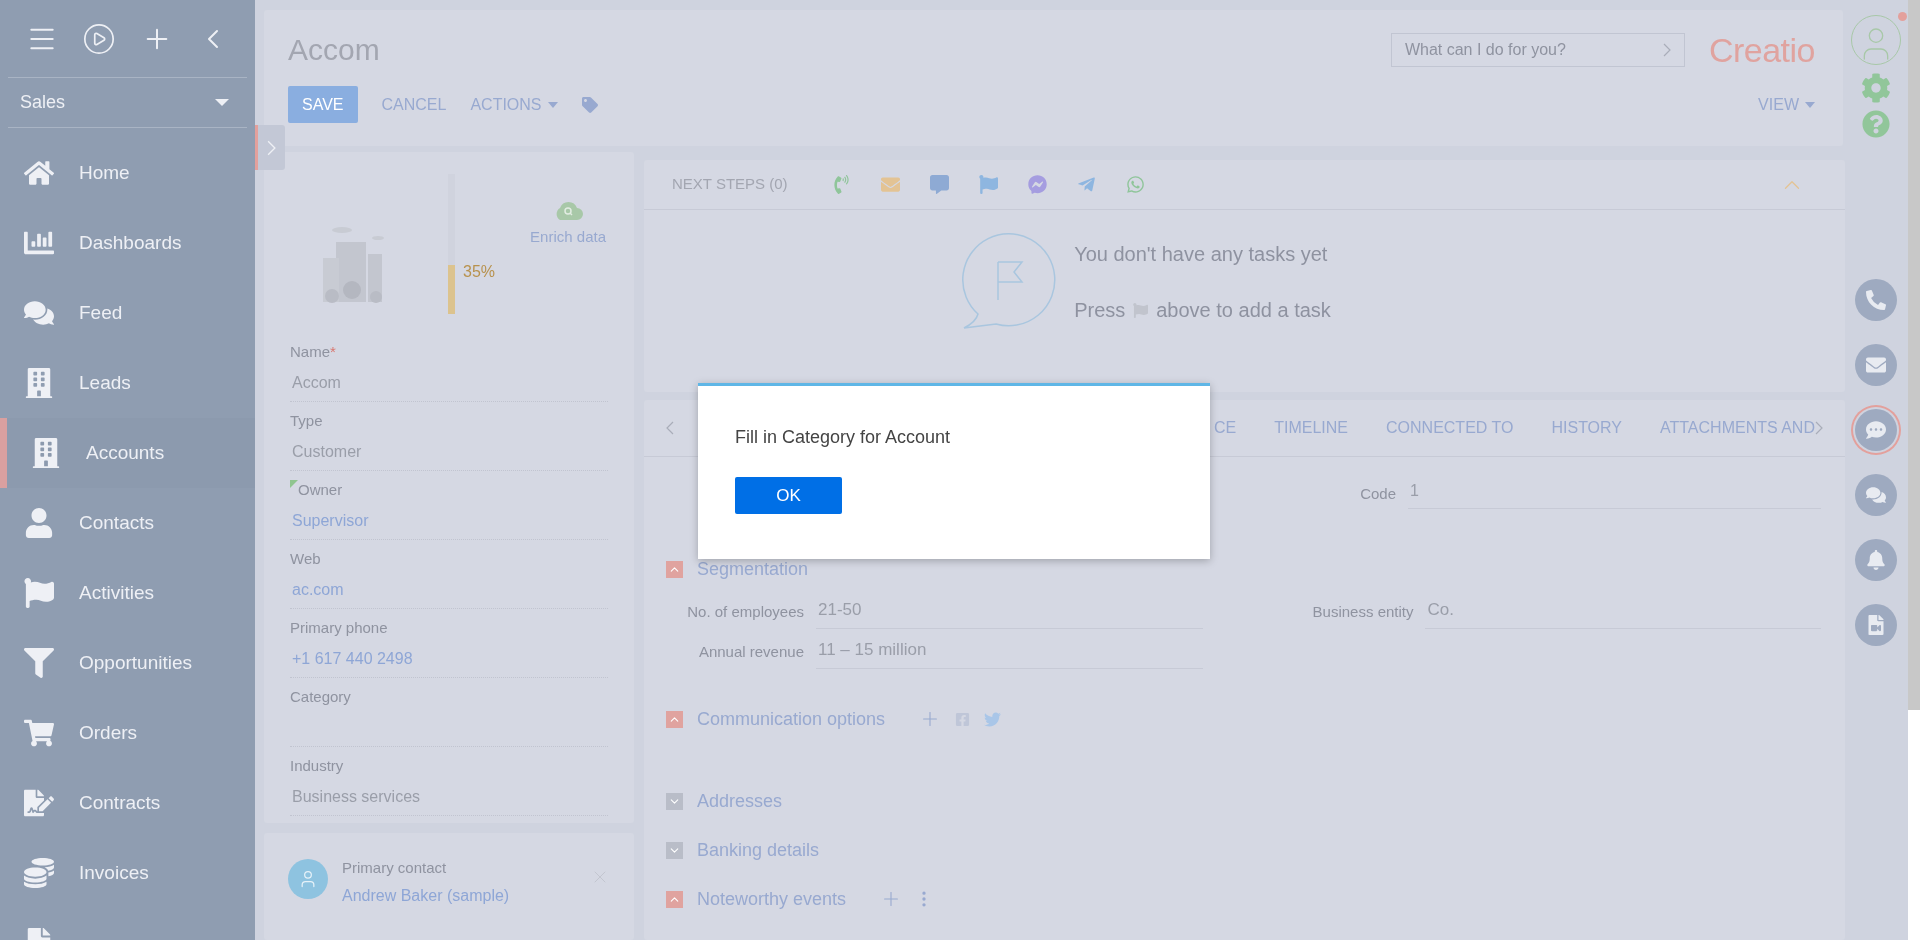 The image size is (1920, 940). What do you see at coordinates (127, 313) in the screenshot?
I see `nav-item: Feed` at bounding box center [127, 313].